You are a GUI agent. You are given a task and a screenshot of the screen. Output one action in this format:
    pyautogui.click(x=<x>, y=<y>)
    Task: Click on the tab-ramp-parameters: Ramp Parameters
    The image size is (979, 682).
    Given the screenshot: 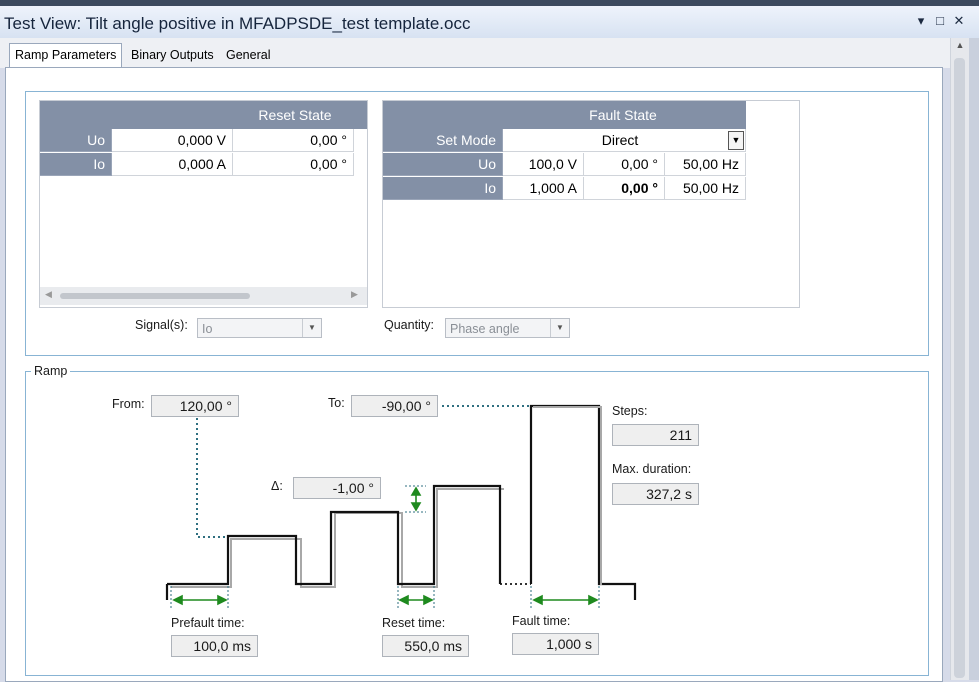 What is the action you would take?
    pyautogui.click(x=66, y=55)
    